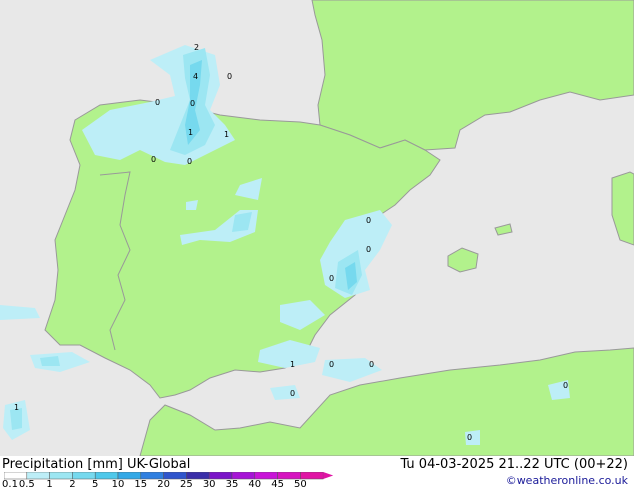 The width and height of the screenshot is (634, 490). I want to click on colorbar-tick-label: 10, so click(118, 484).